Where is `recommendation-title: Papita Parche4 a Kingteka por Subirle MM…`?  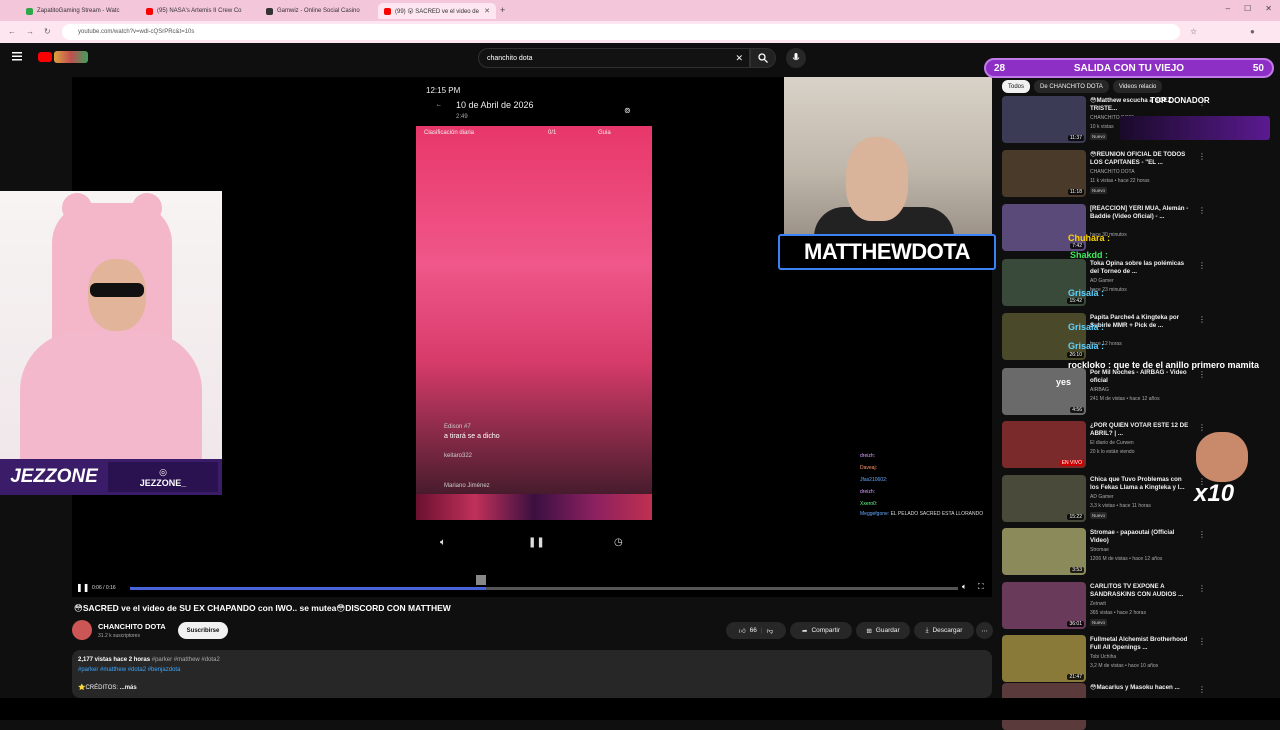
recommendation-title: Papita Parche4 a Kingteka por Subirle MM… is located at coordinates (1140, 322).